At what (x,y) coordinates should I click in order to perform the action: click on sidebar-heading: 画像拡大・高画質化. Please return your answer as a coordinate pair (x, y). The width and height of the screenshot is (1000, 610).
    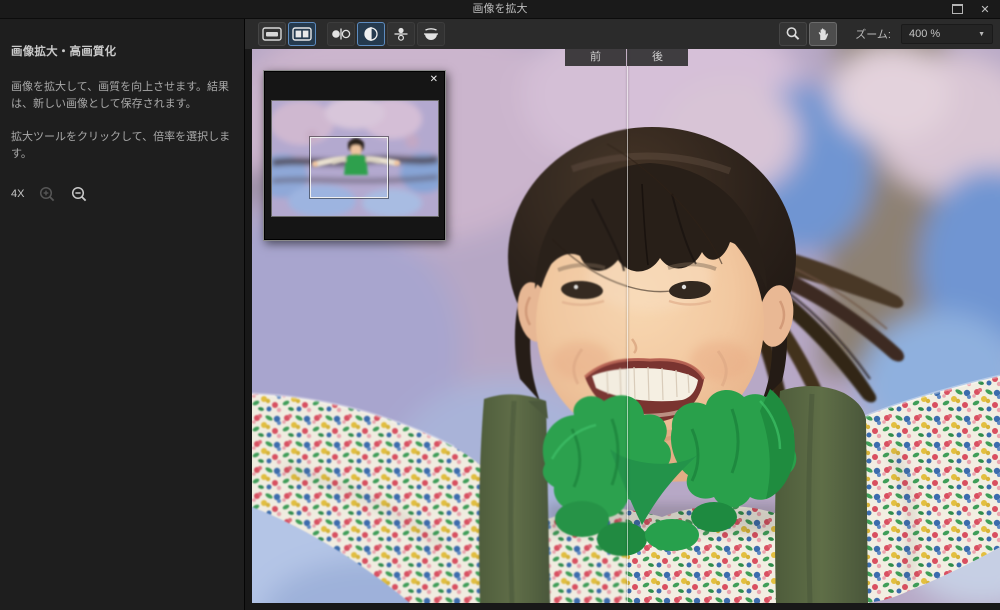
    Looking at the image, I should click on (64, 52).